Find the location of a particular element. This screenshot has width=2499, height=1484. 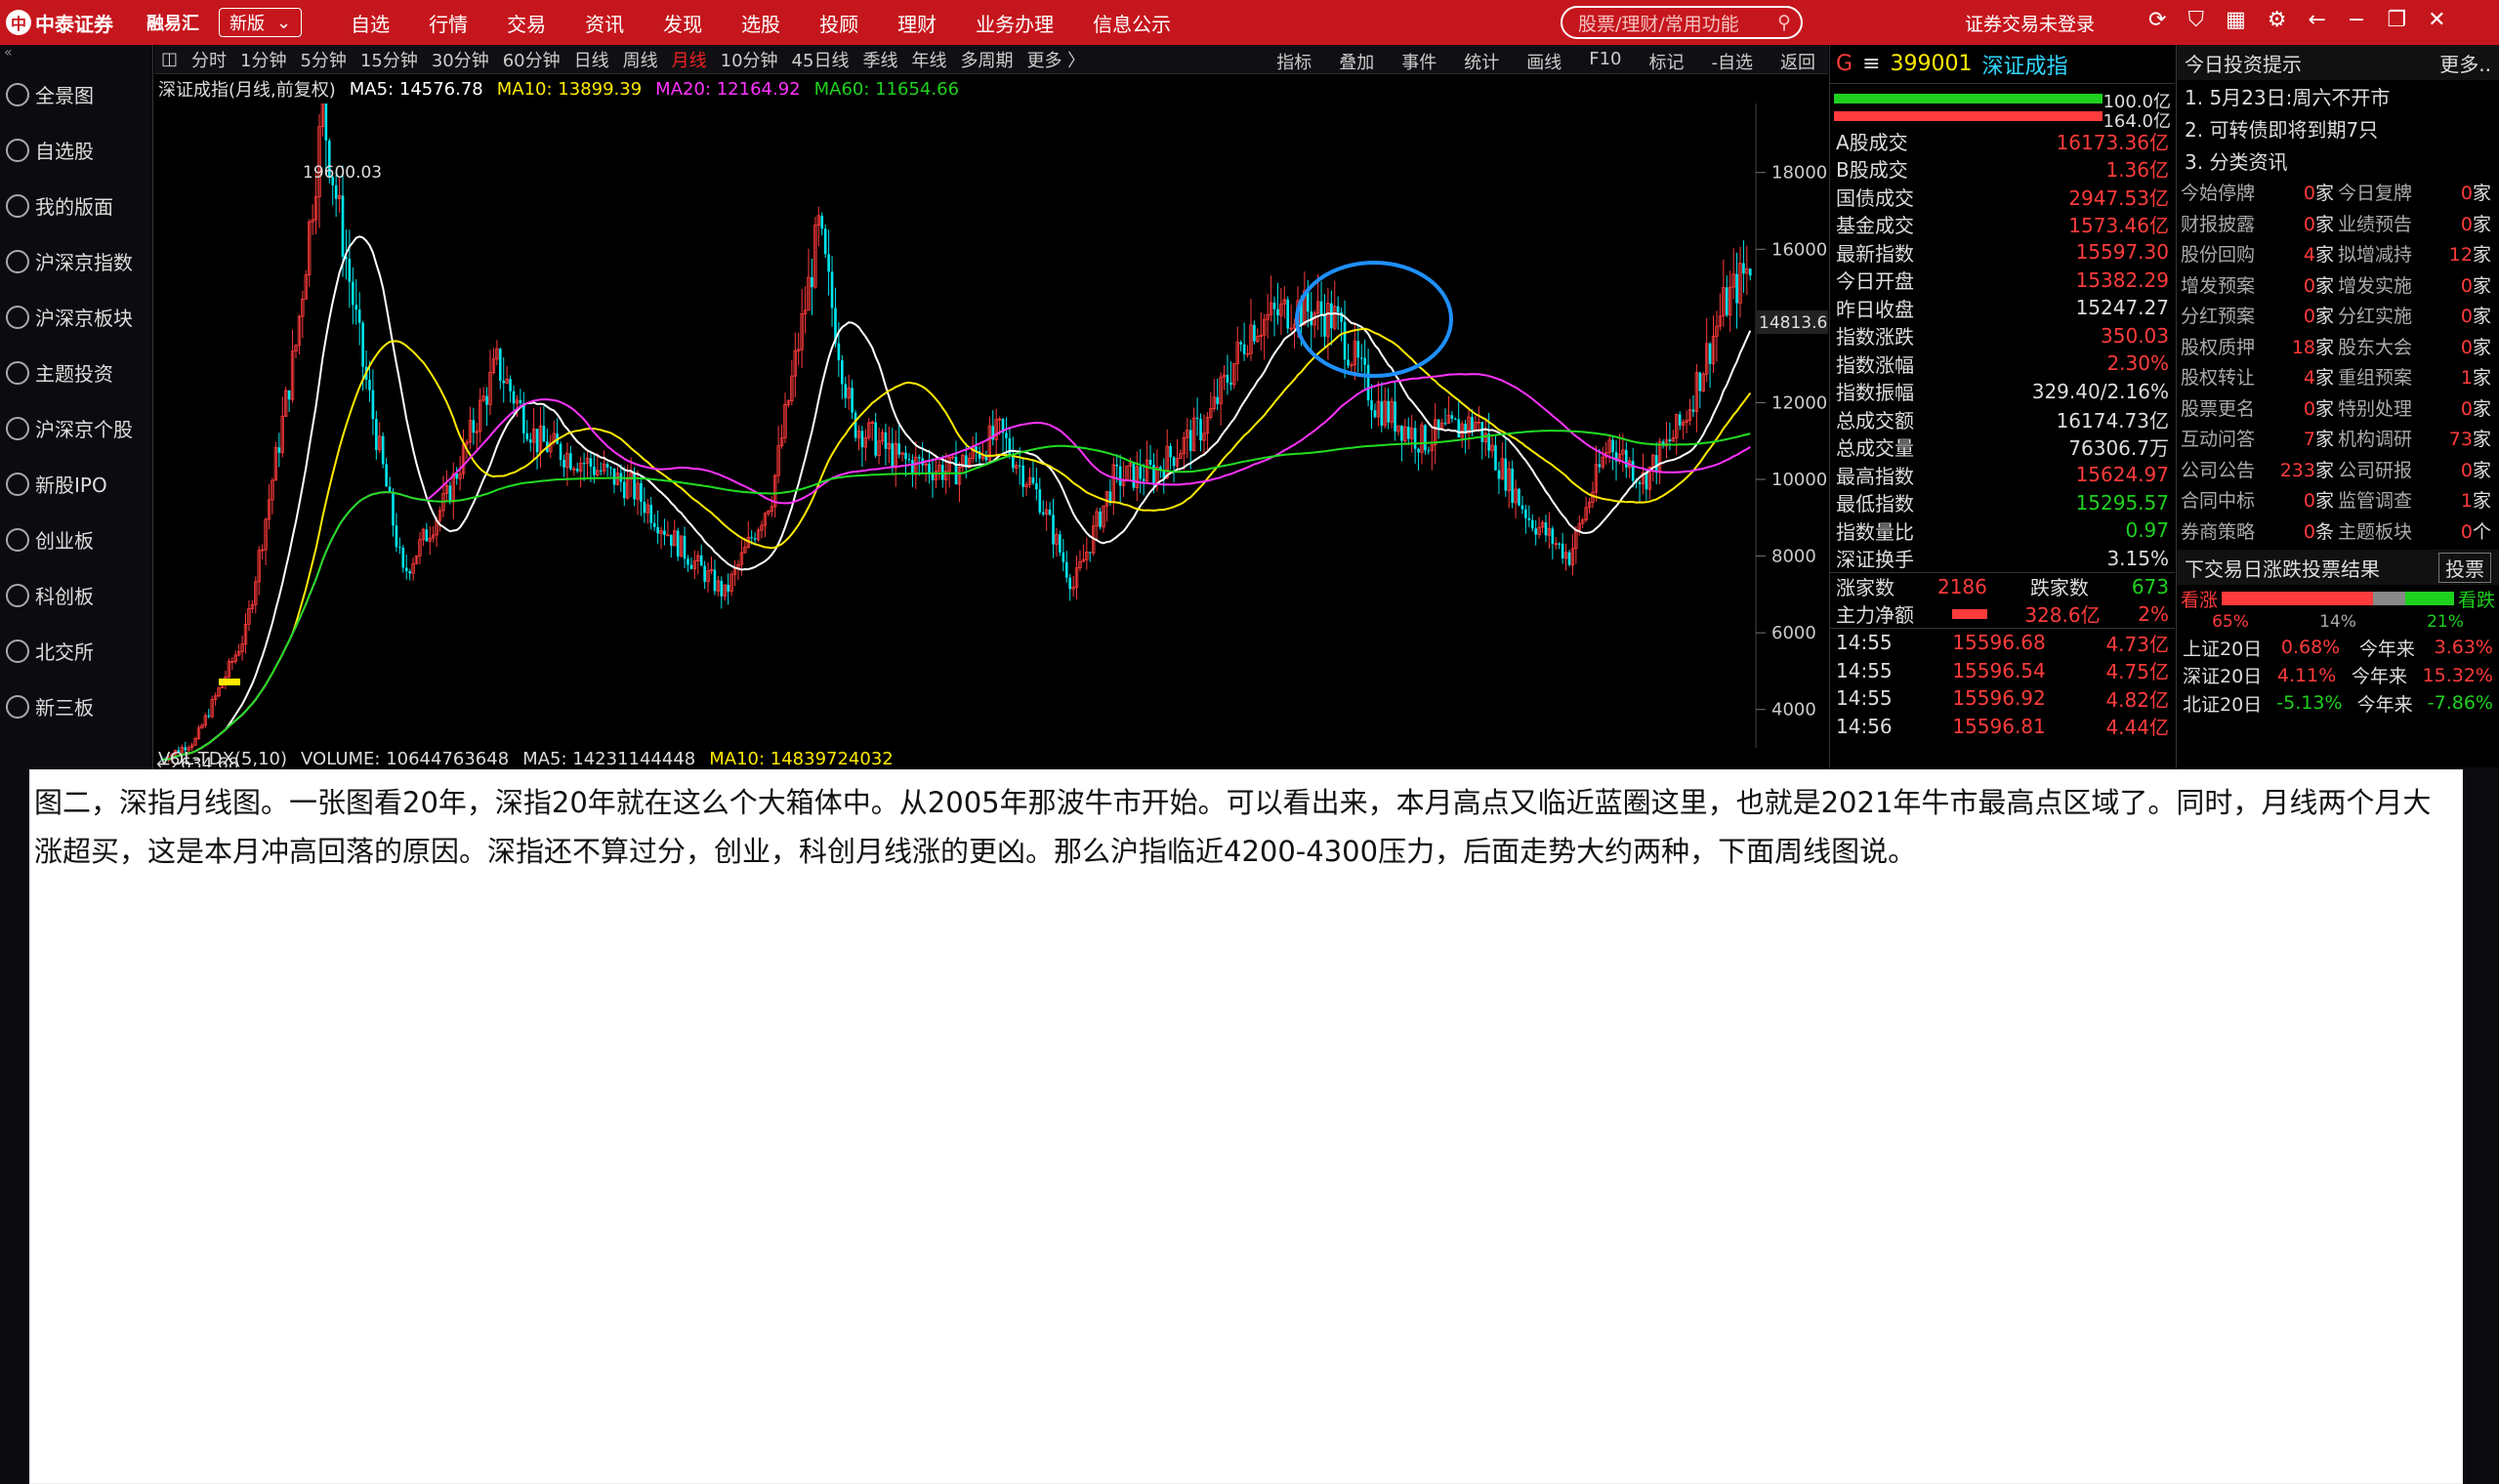

tip-item: 2. 可转债即将到期7只 is located at coordinates (2338, 128).